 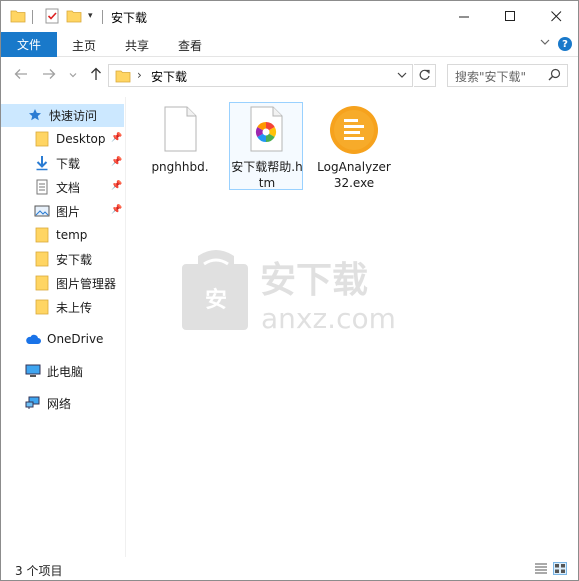 I want to click on ribbon-tabs: 文件 主页 共享 查看 ?, so click(x=289, y=44).